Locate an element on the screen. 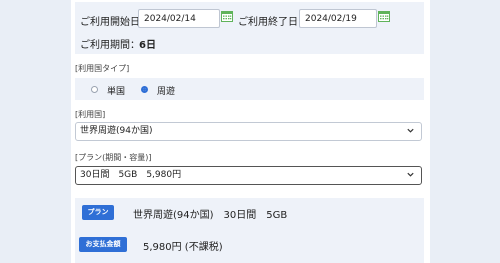 The image size is (500, 263). plan-label: [プラン(期間・容量)] is located at coordinates (113, 157).